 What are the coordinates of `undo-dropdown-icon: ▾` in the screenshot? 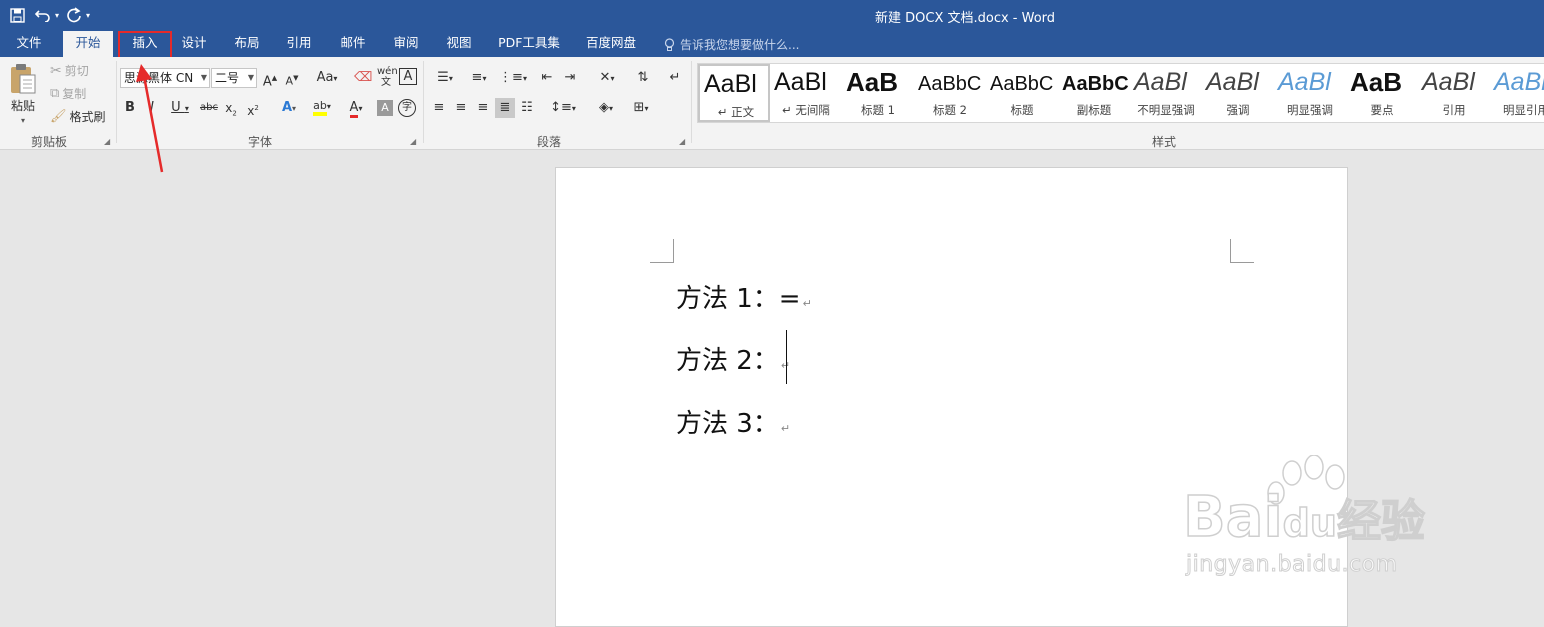 It's located at (57, 15).